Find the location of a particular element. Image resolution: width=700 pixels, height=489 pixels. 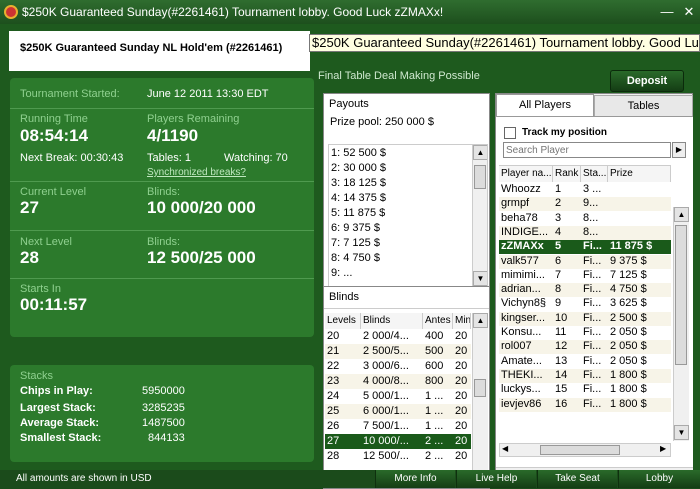

table-cell: 22 is located at coordinates (333, 366).